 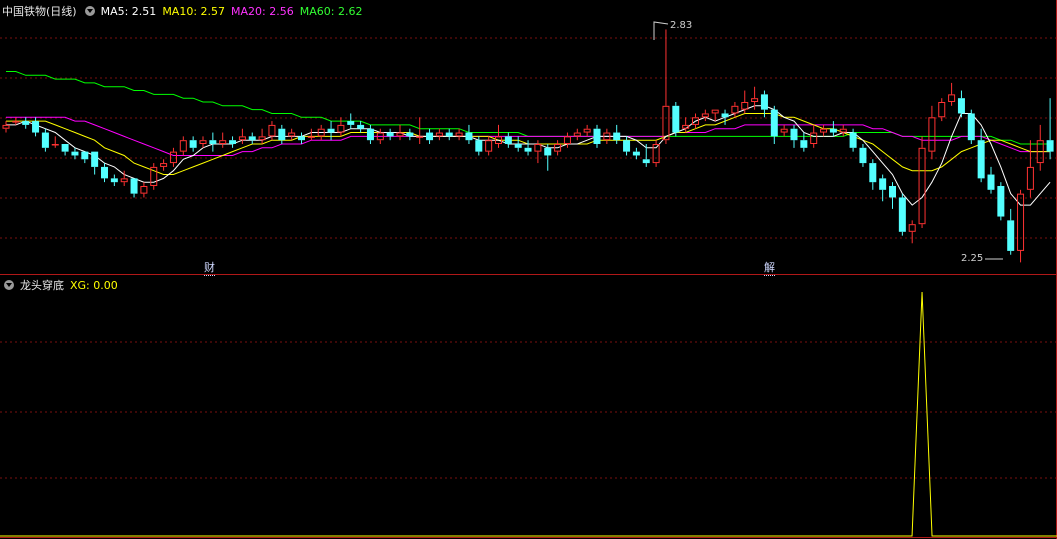 I want to click on ma20-label: MA20: 2.56, so click(x=262, y=11).